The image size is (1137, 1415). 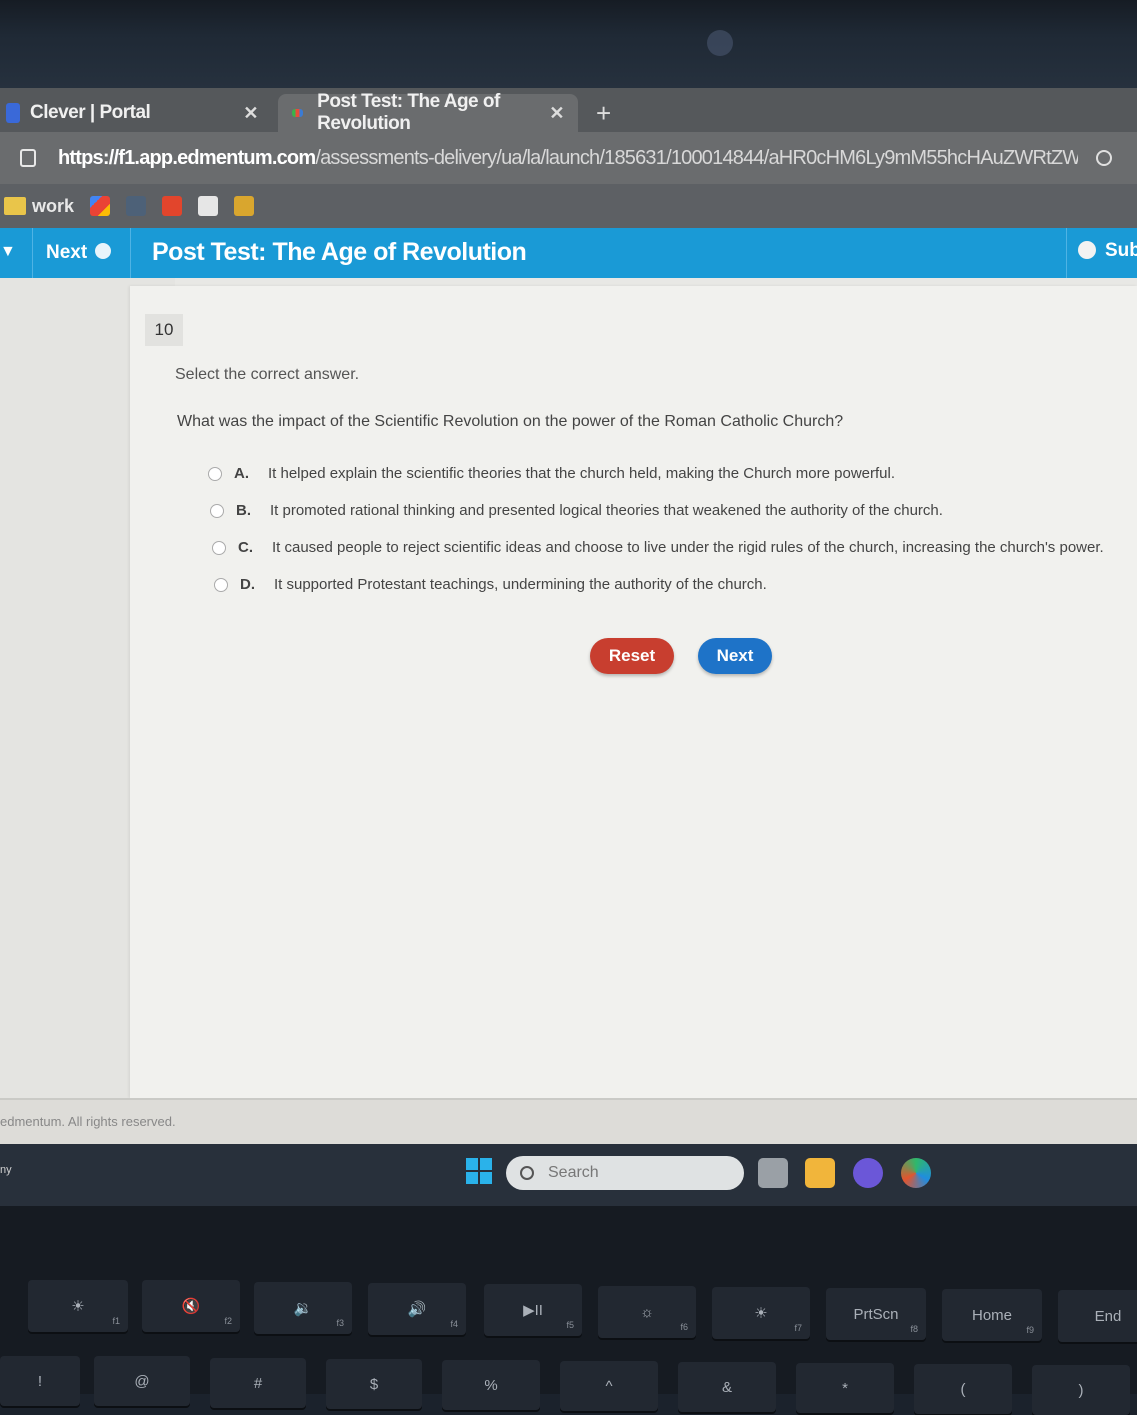 What do you see at coordinates (845, 1388) in the screenshot?
I see `key-8: *` at bounding box center [845, 1388].